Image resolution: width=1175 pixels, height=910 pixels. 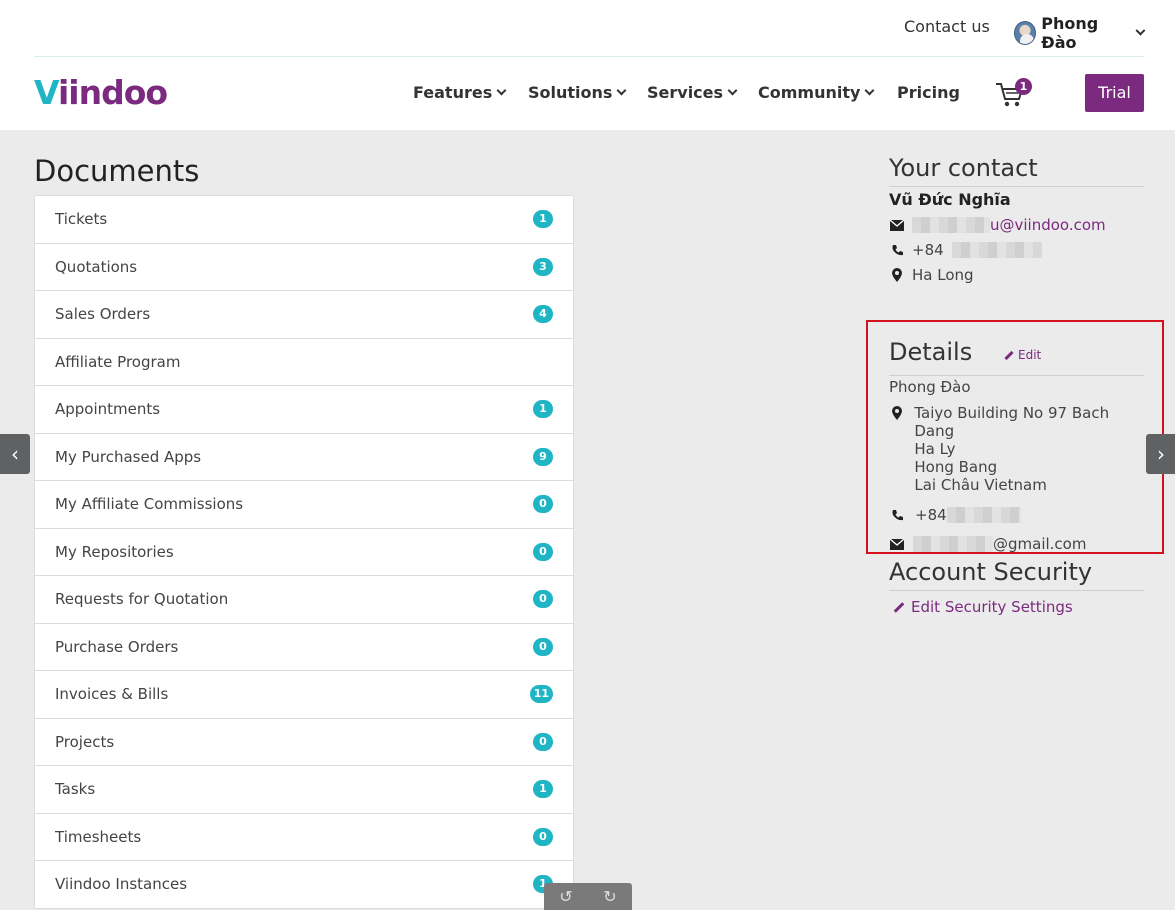 I want to click on user-menu: Phong Đào, so click(x=1080, y=33).